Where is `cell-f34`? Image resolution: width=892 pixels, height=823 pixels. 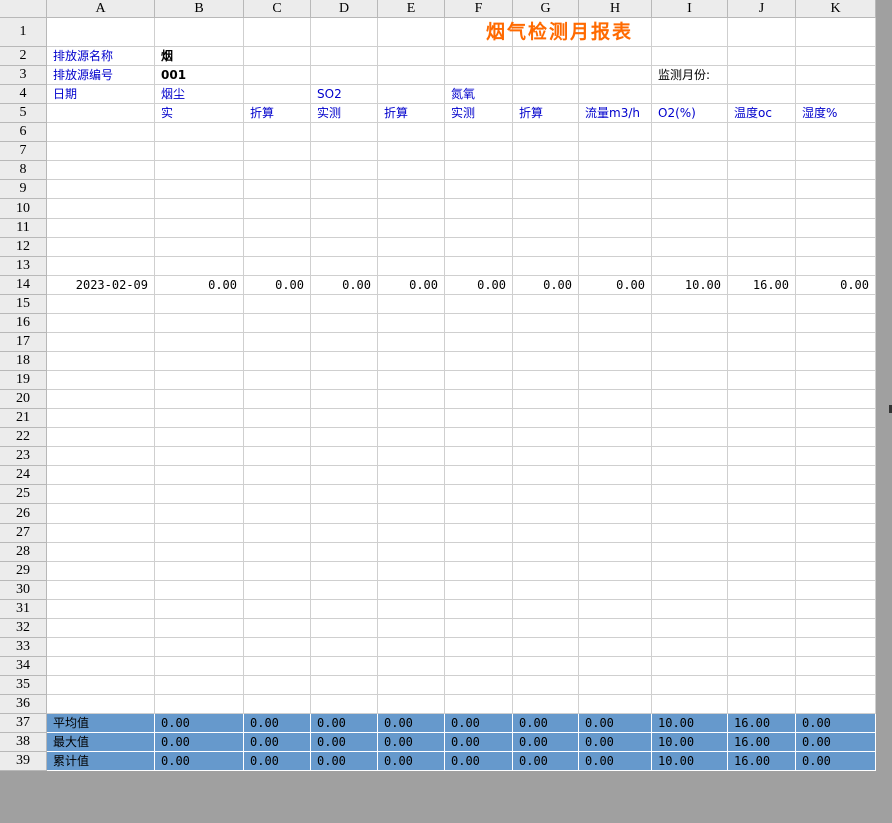
cell-f34 is located at coordinates (479, 666).